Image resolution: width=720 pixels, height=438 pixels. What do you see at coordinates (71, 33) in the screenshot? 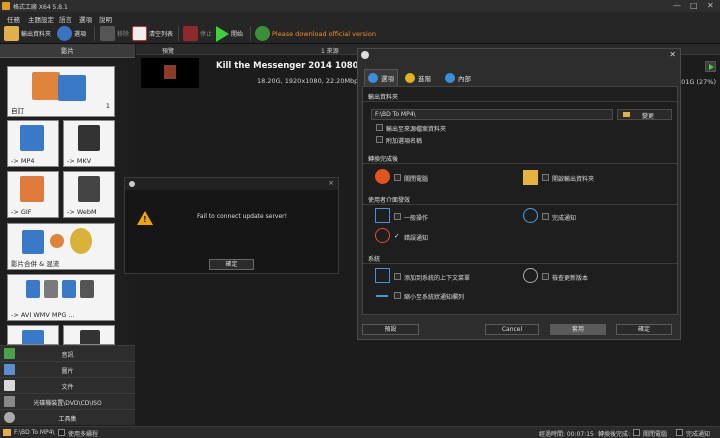
I see `options-button: 選項` at bounding box center [71, 33].